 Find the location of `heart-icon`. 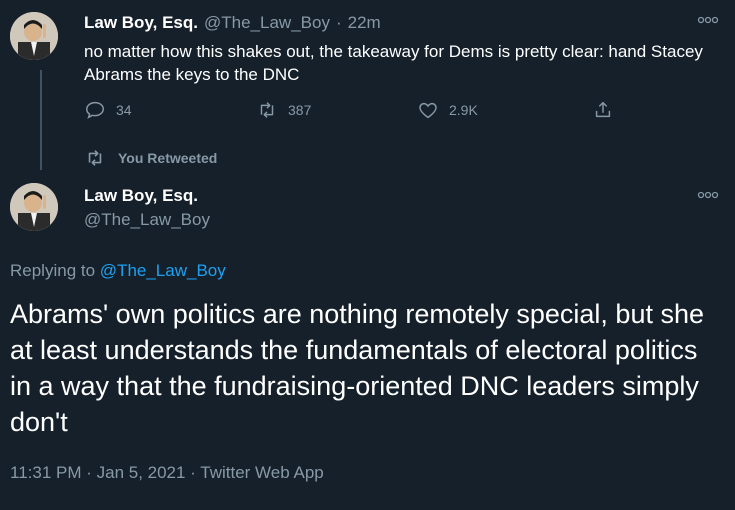

heart-icon is located at coordinates (428, 110).